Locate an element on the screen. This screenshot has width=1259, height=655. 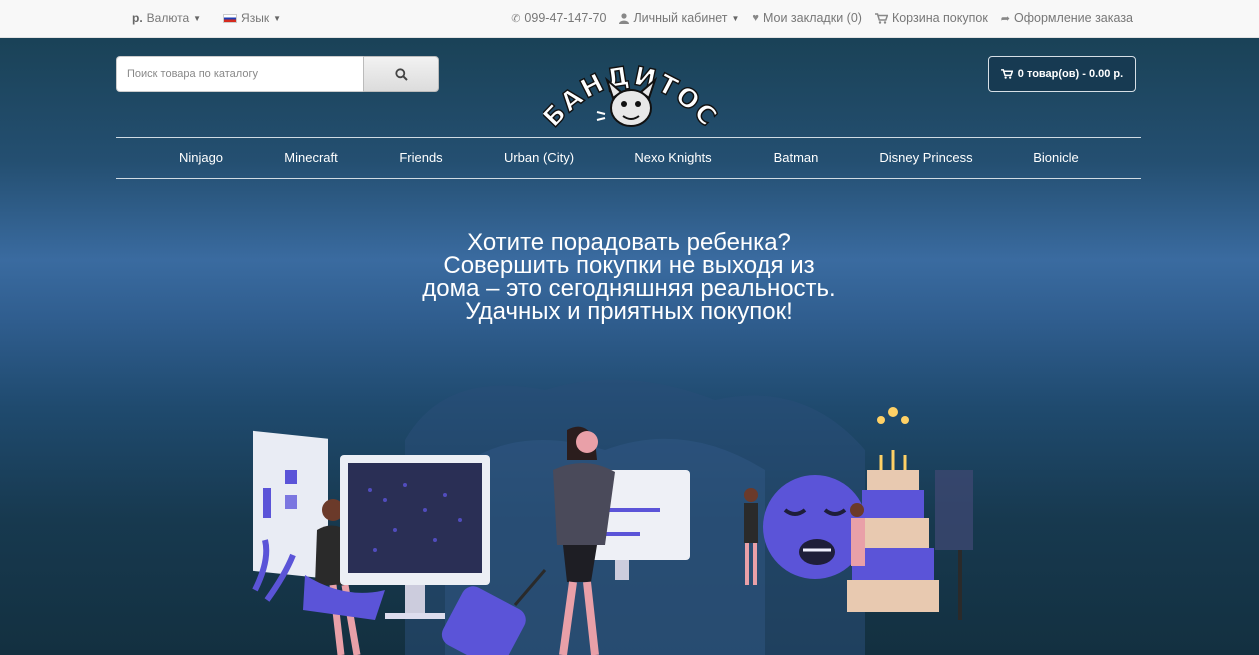
search-button is located at coordinates (401, 74).